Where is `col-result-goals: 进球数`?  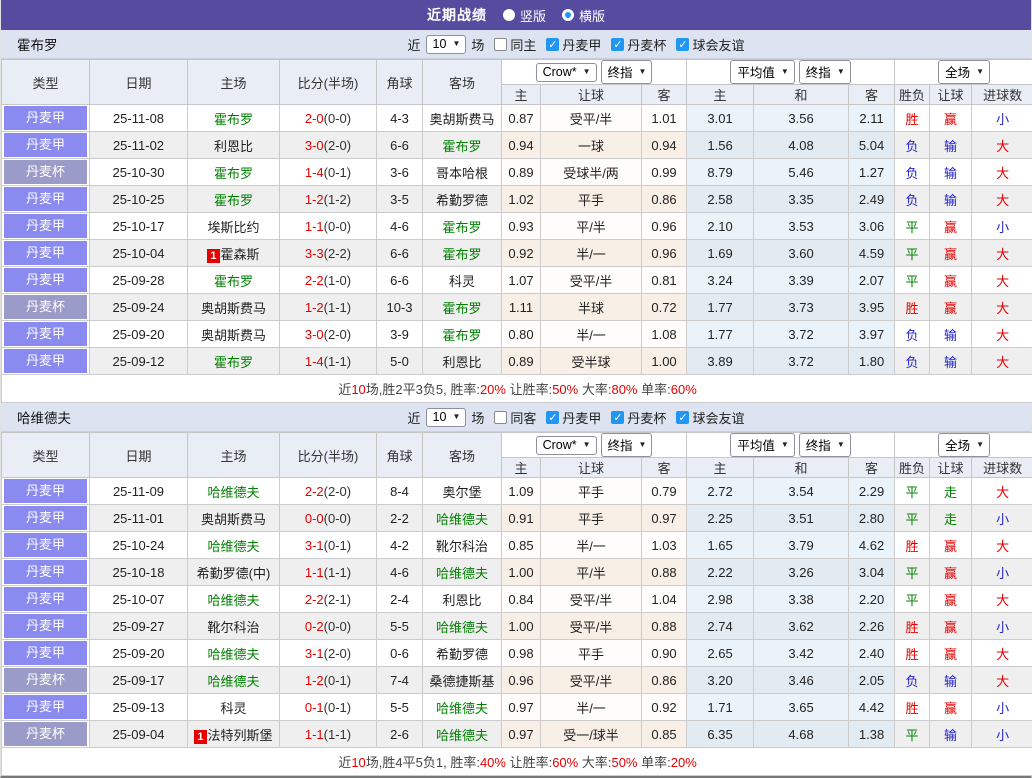
col-result-goals: 进球数 is located at coordinates (1002, 468).